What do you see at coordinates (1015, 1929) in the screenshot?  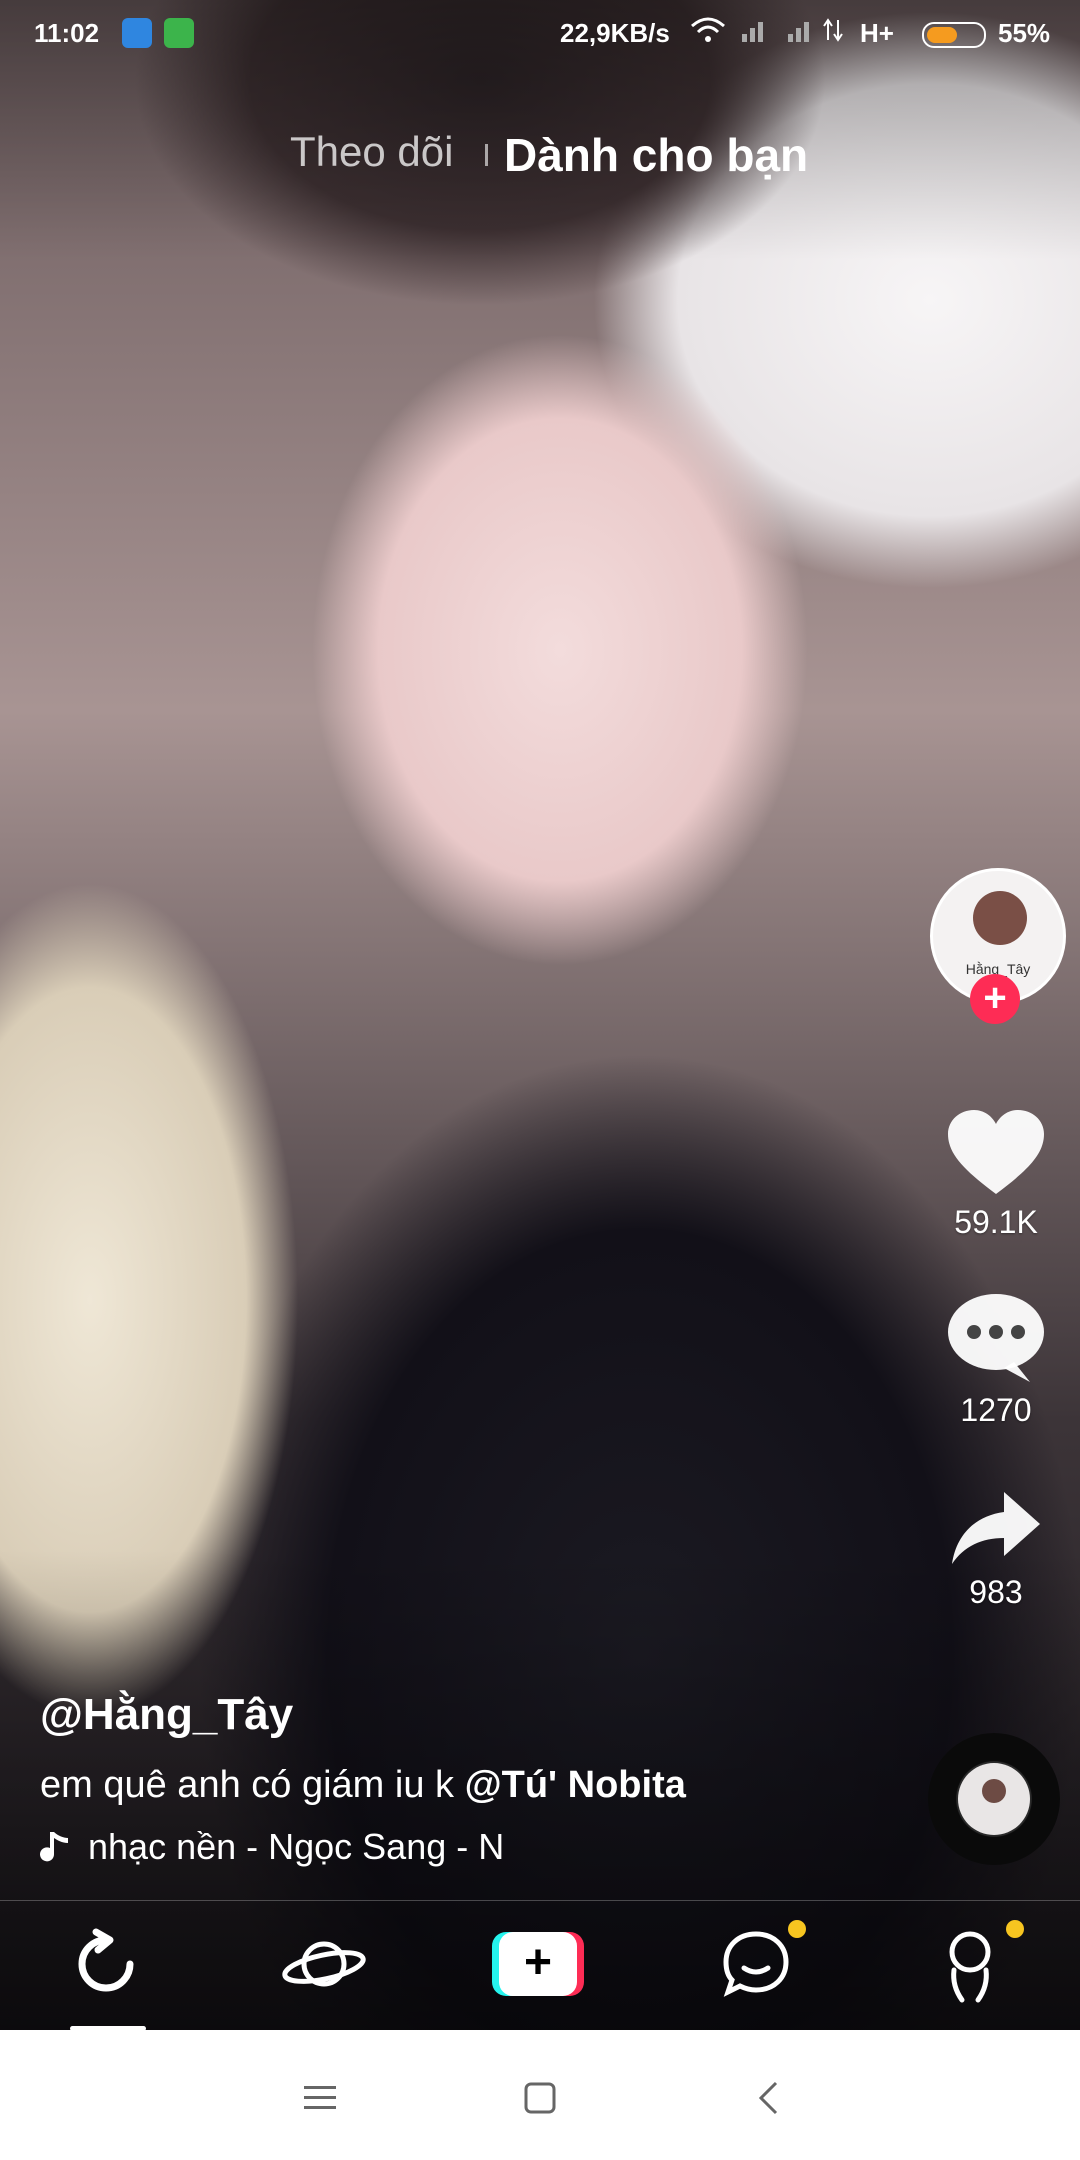 I see `profile-notification-badge` at bounding box center [1015, 1929].